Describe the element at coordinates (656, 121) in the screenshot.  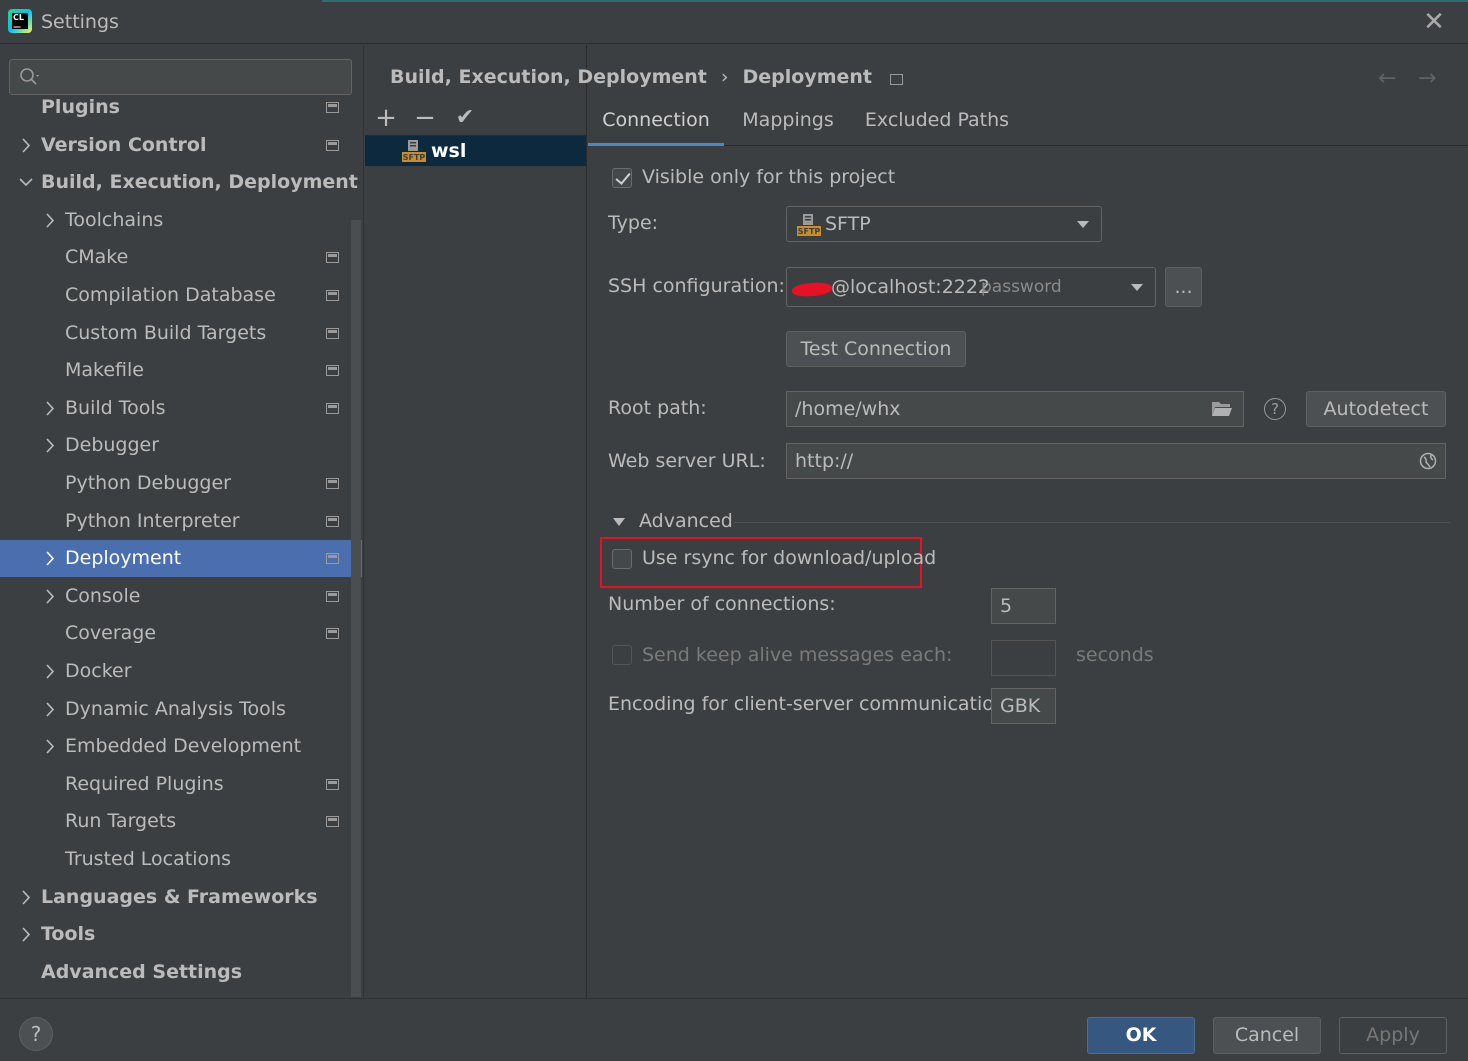
I see `tab-connection: Connection` at that location.